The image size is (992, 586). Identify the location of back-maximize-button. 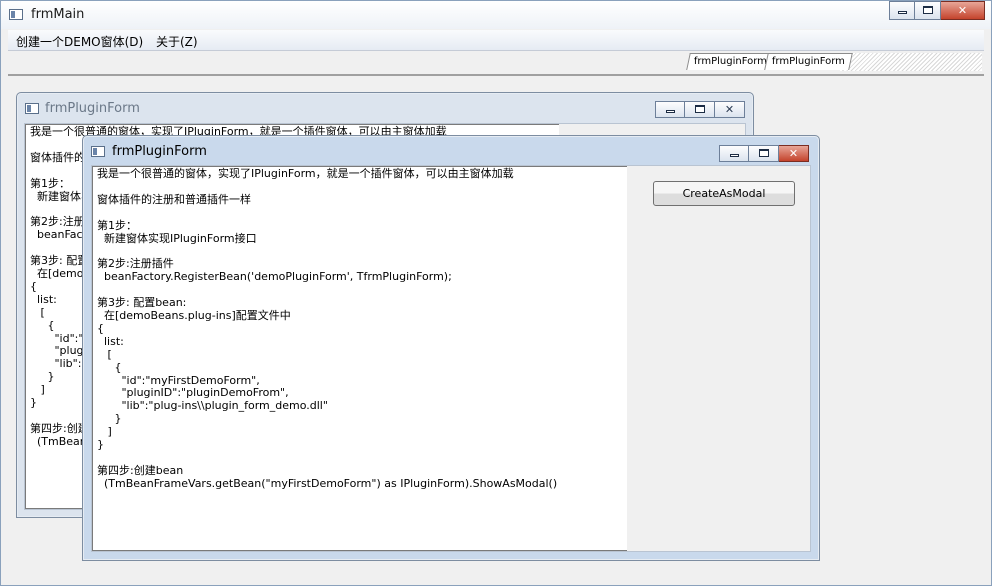
(700, 109).